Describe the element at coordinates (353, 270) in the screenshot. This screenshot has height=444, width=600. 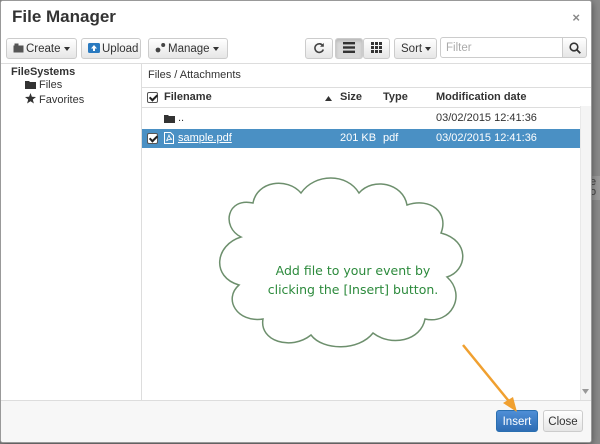
I see `callout-line-1: Add file to your event by` at that location.